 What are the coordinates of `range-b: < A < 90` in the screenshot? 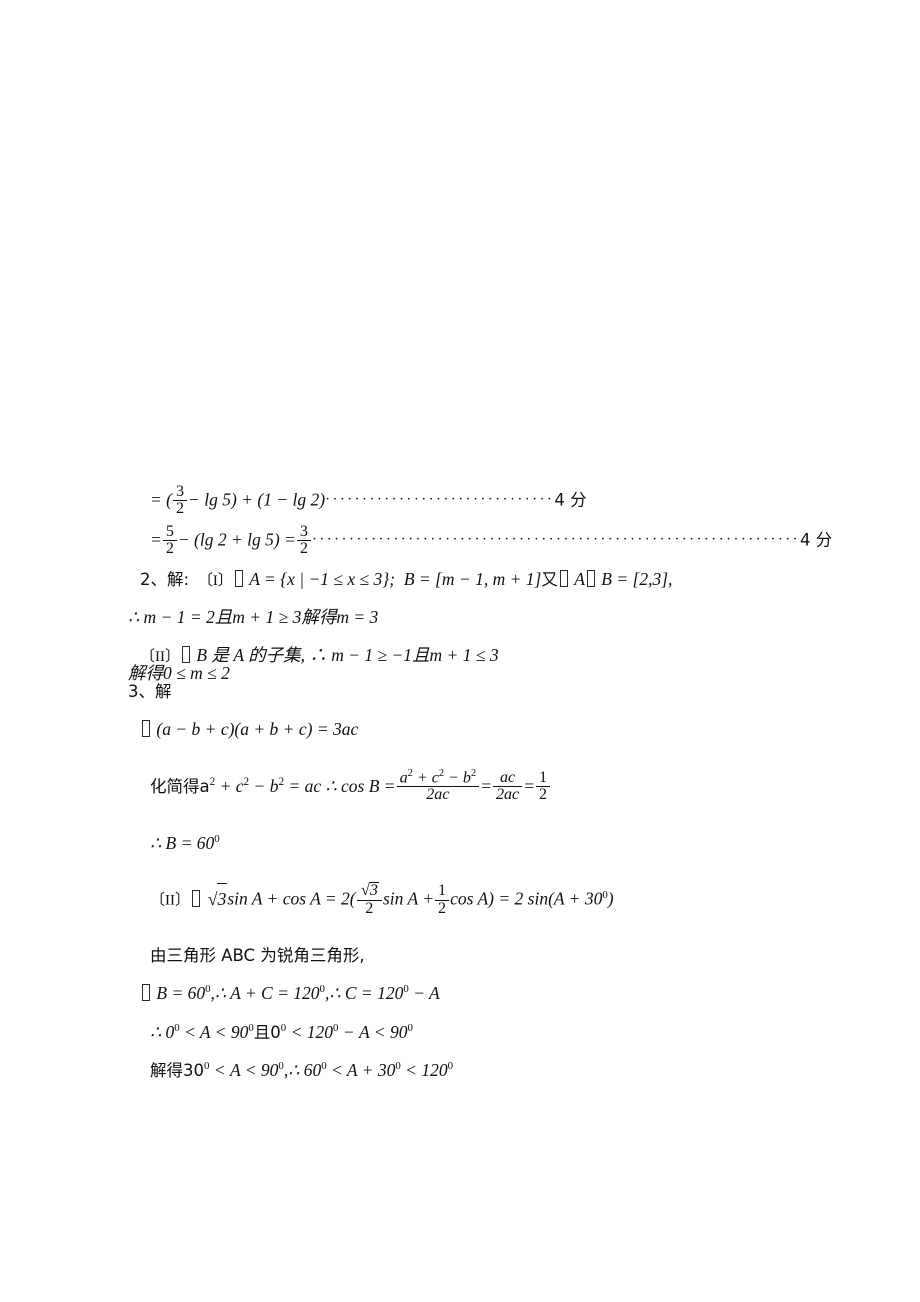 It's located at (214, 1031).